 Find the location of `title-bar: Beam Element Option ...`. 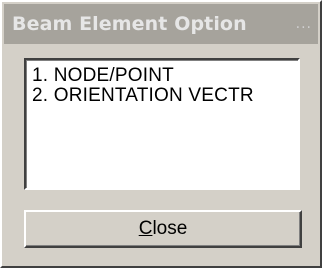

title-bar: Beam Element Option ... is located at coordinates (161, 24).